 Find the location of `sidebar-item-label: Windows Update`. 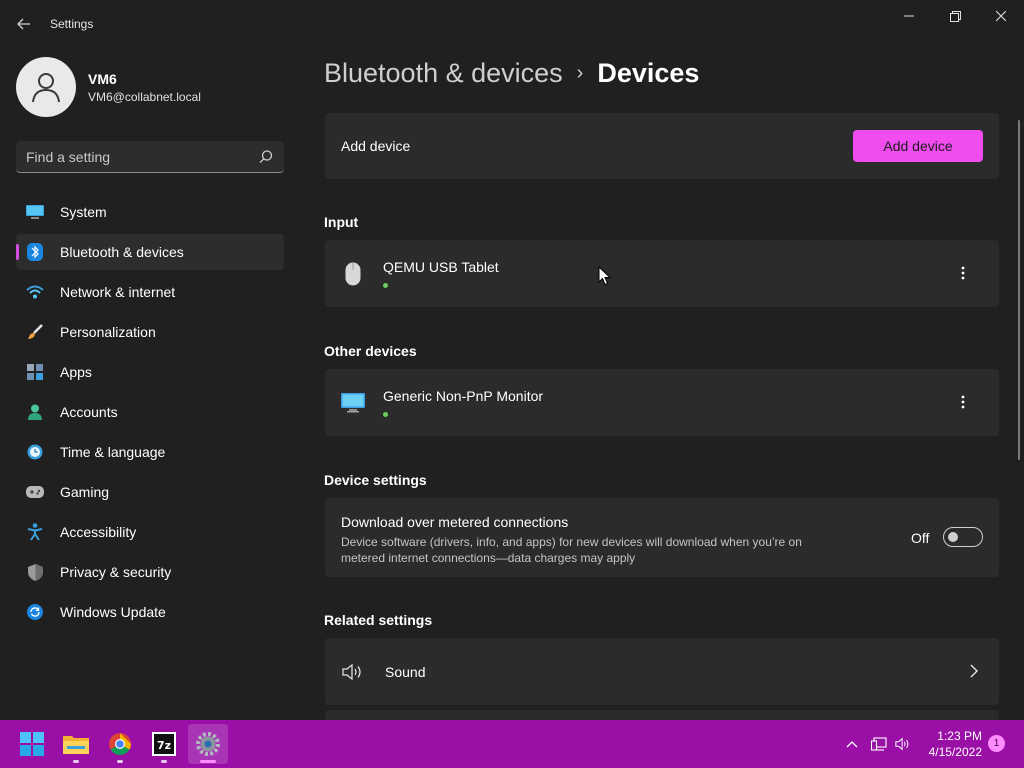

sidebar-item-label: Windows Update is located at coordinates (113, 612).